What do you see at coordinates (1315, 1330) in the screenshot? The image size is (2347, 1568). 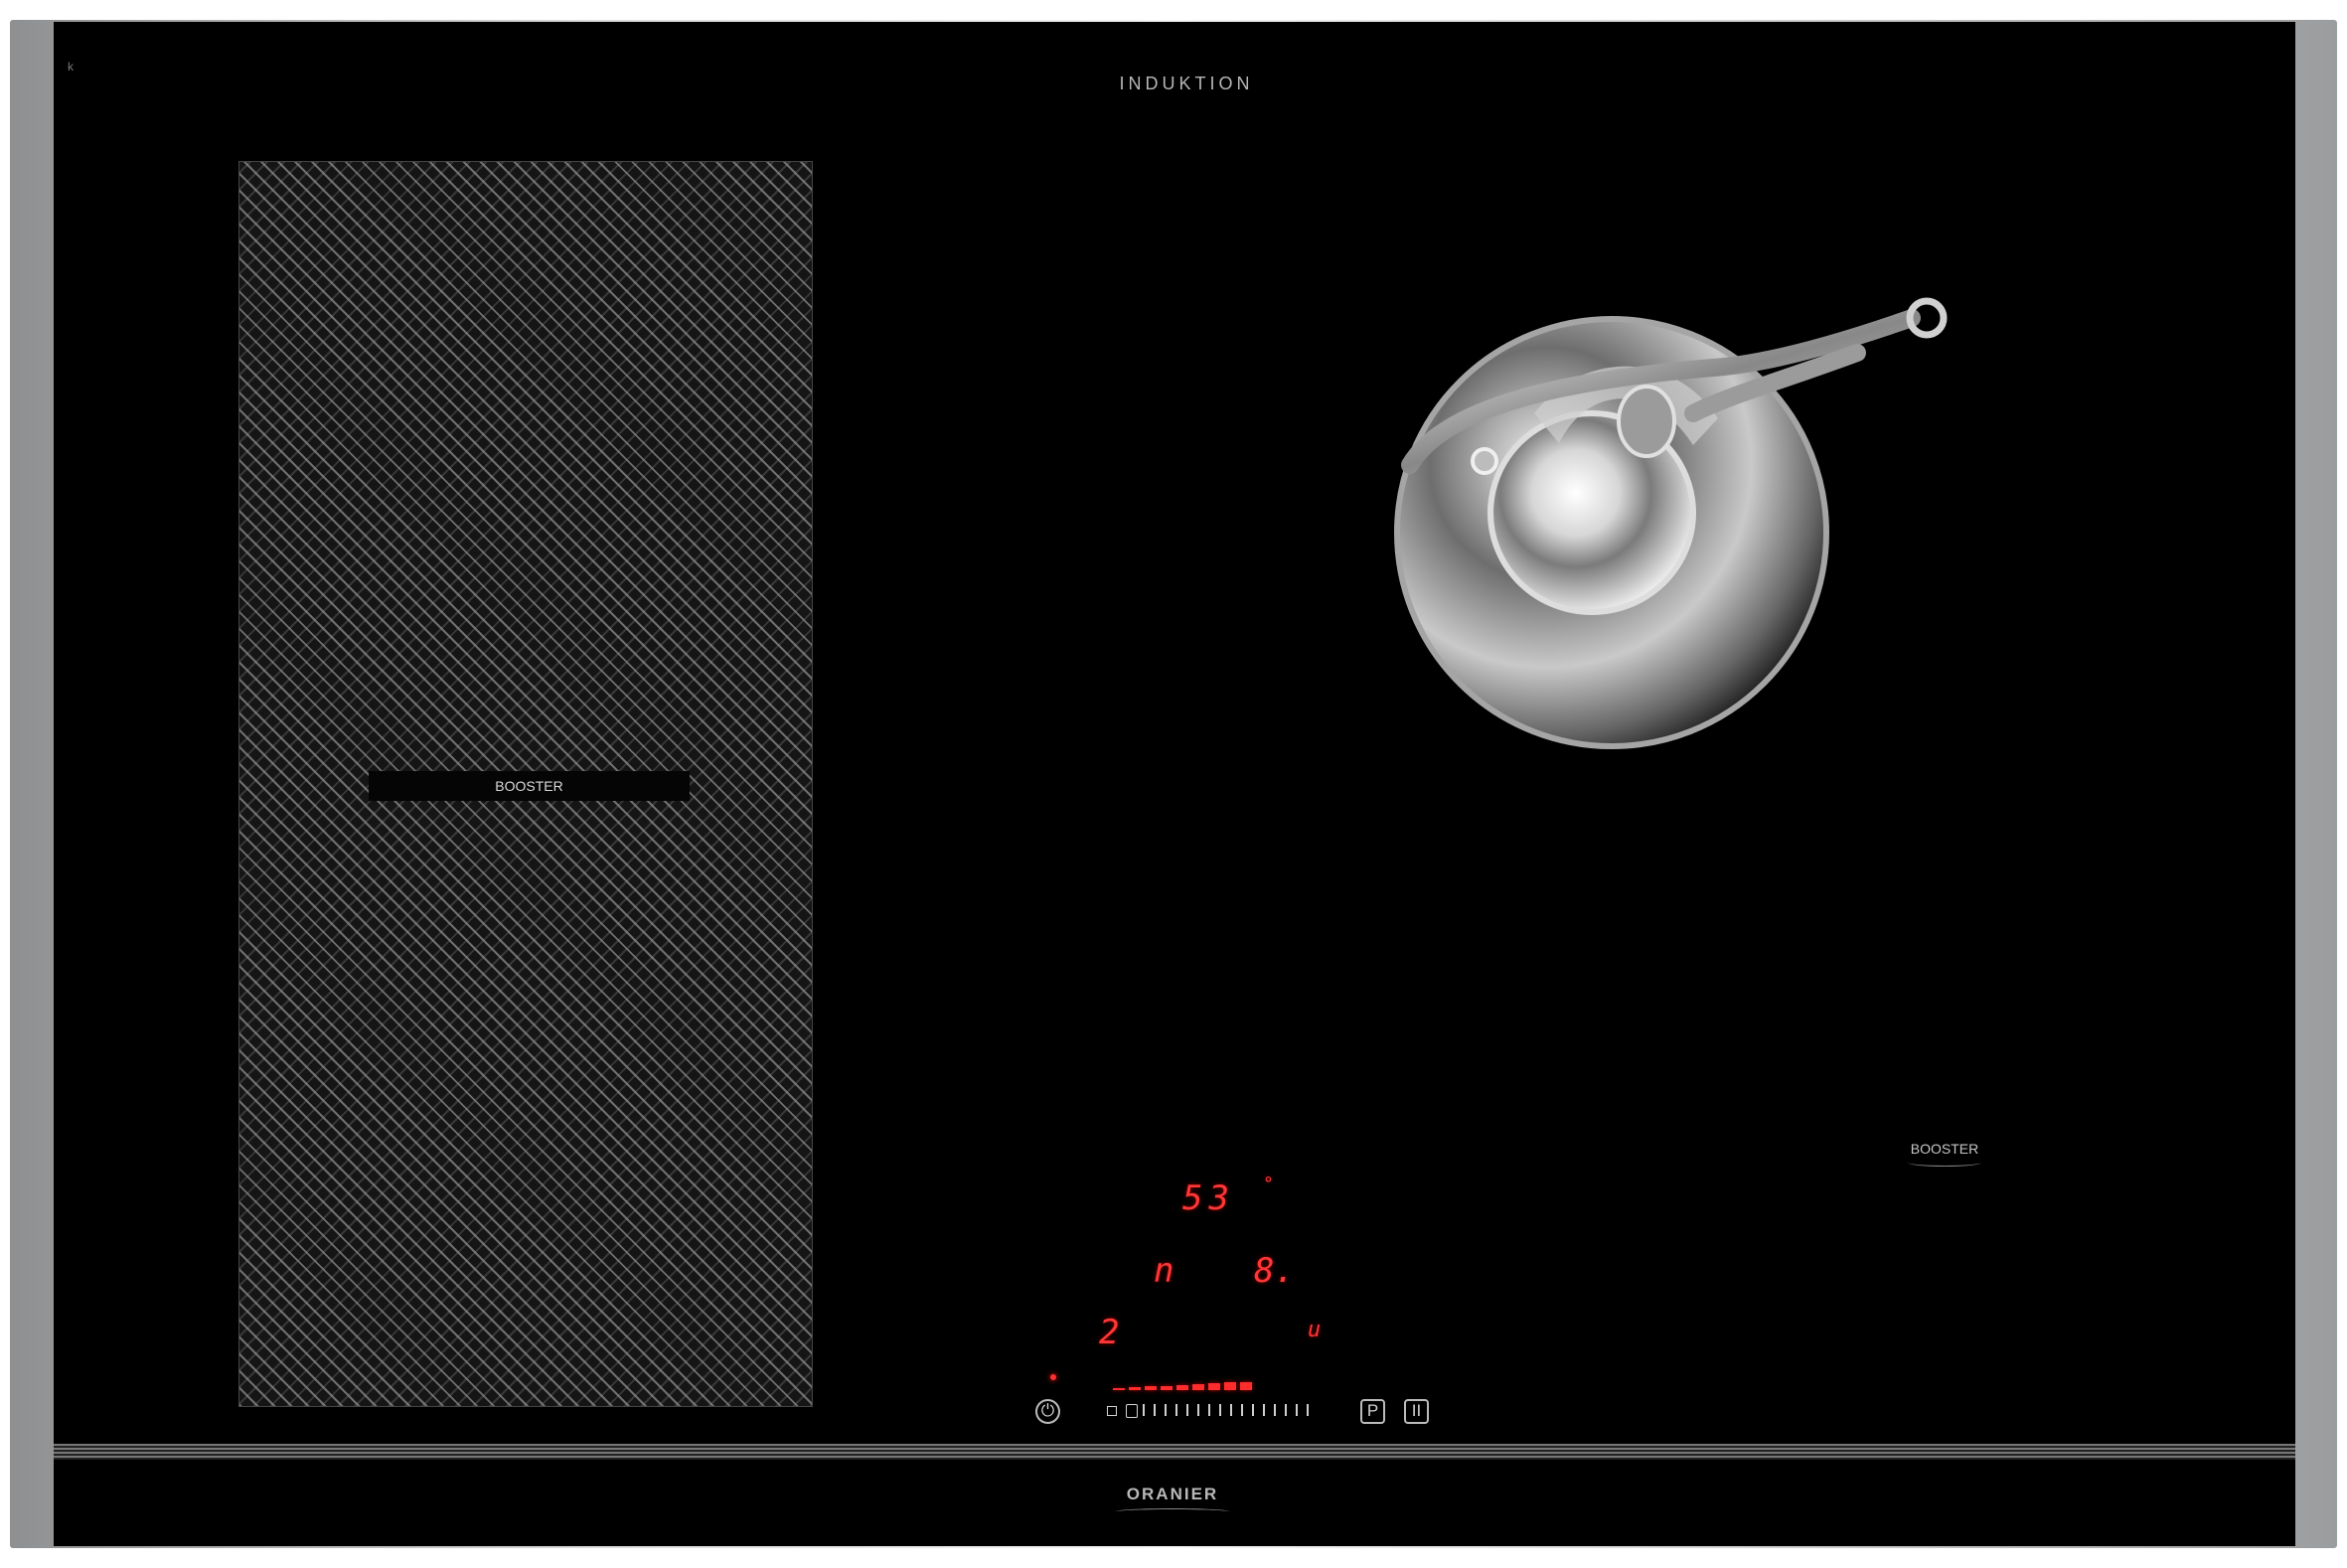 I see `timer-marker: u` at bounding box center [1315, 1330].